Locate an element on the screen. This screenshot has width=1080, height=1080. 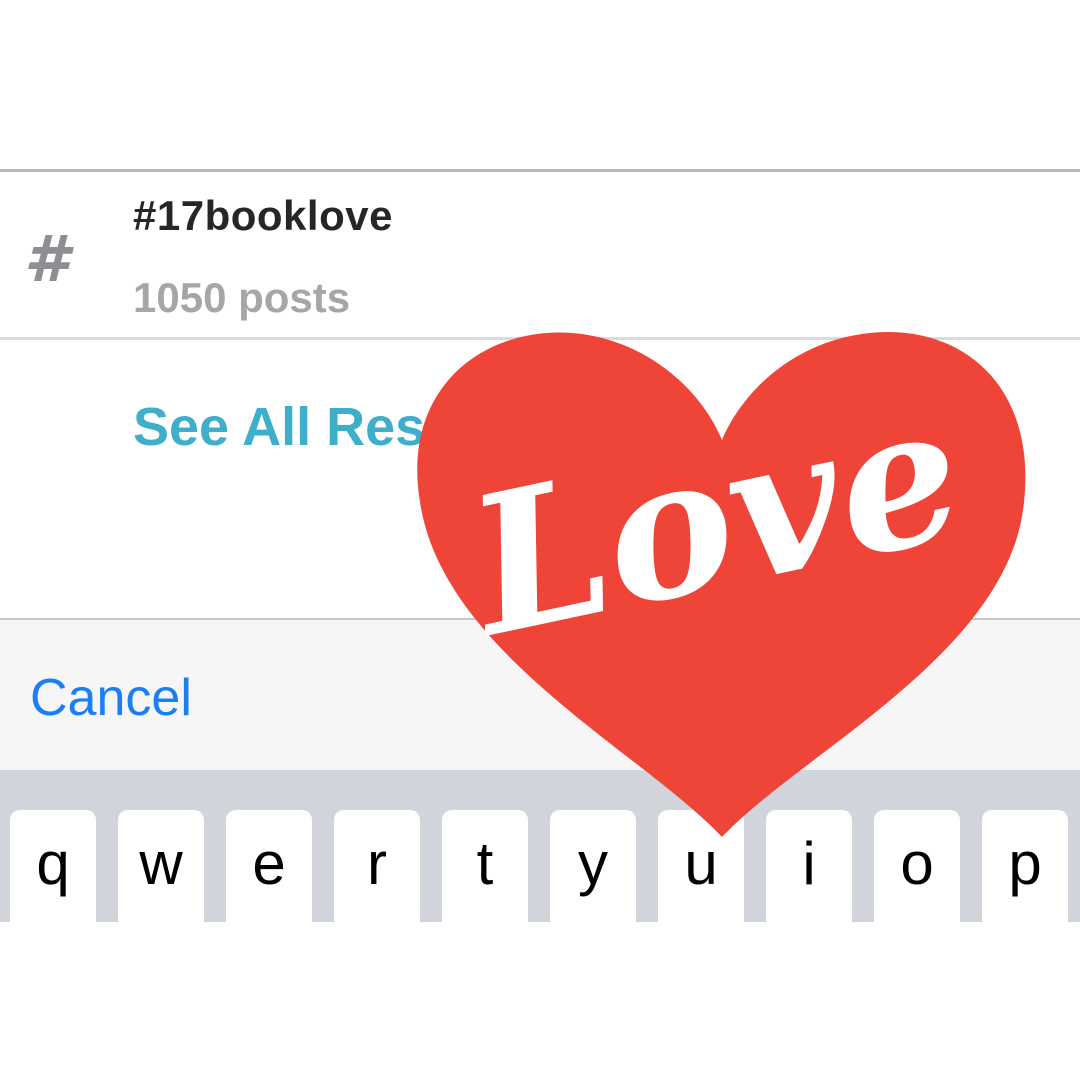
key-w: w is located at coordinates (161, 866).